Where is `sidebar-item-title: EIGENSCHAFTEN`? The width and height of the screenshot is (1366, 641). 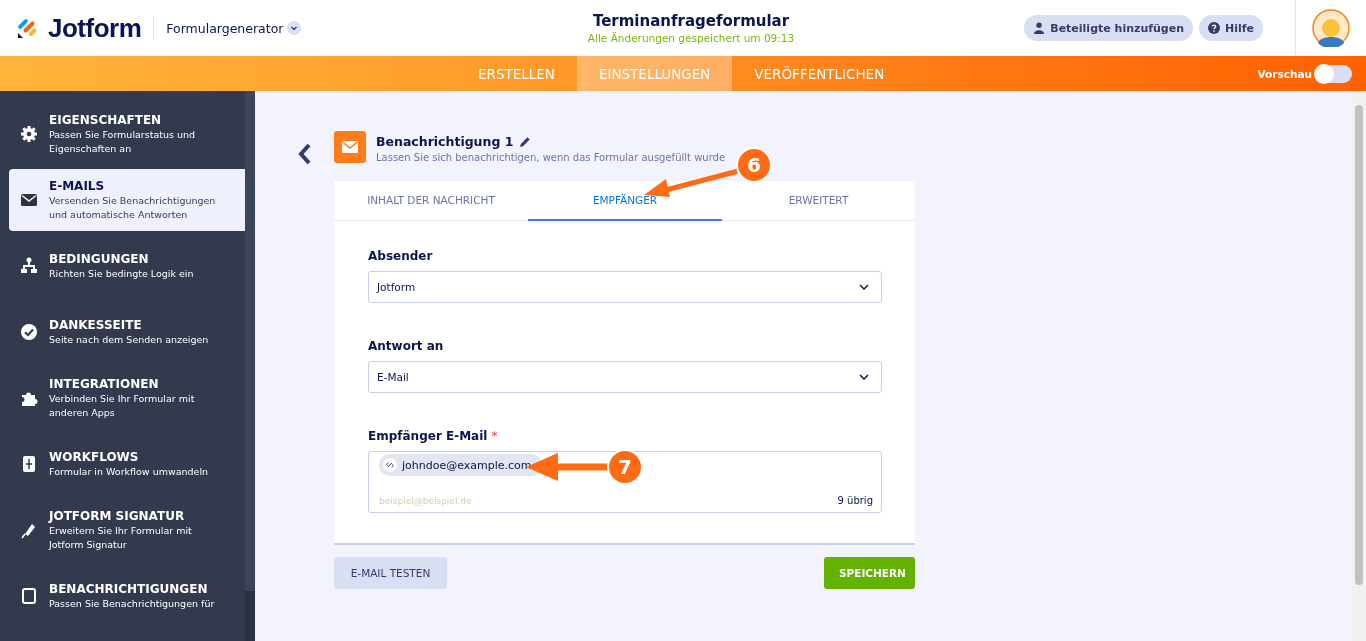
sidebar-item-title: EIGENSCHAFTEN is located at coordinates (106, 120).